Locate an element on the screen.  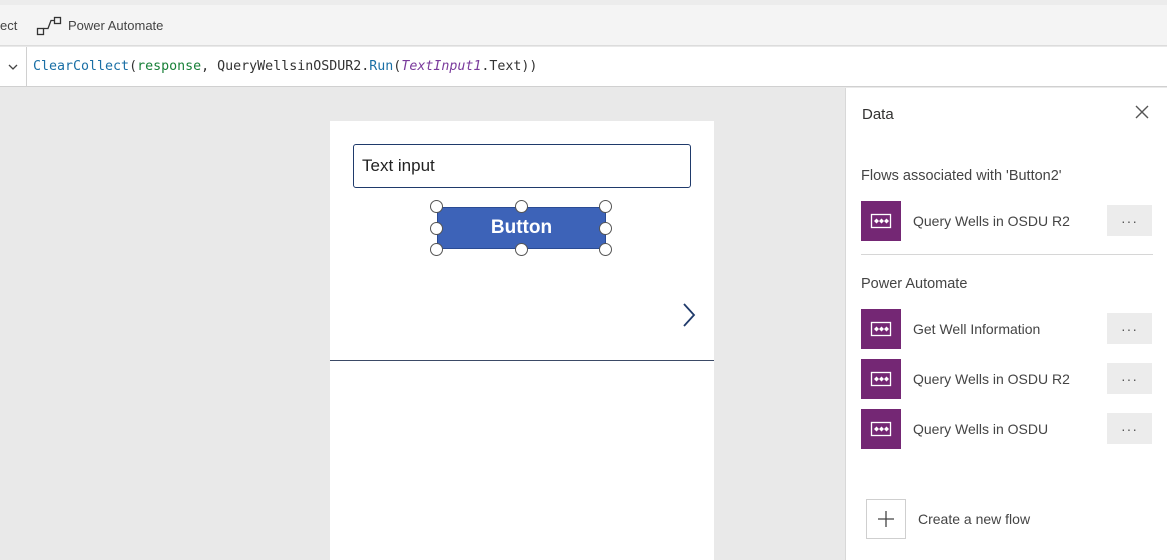
plus-icon-box is located at coordinates (886, 519).